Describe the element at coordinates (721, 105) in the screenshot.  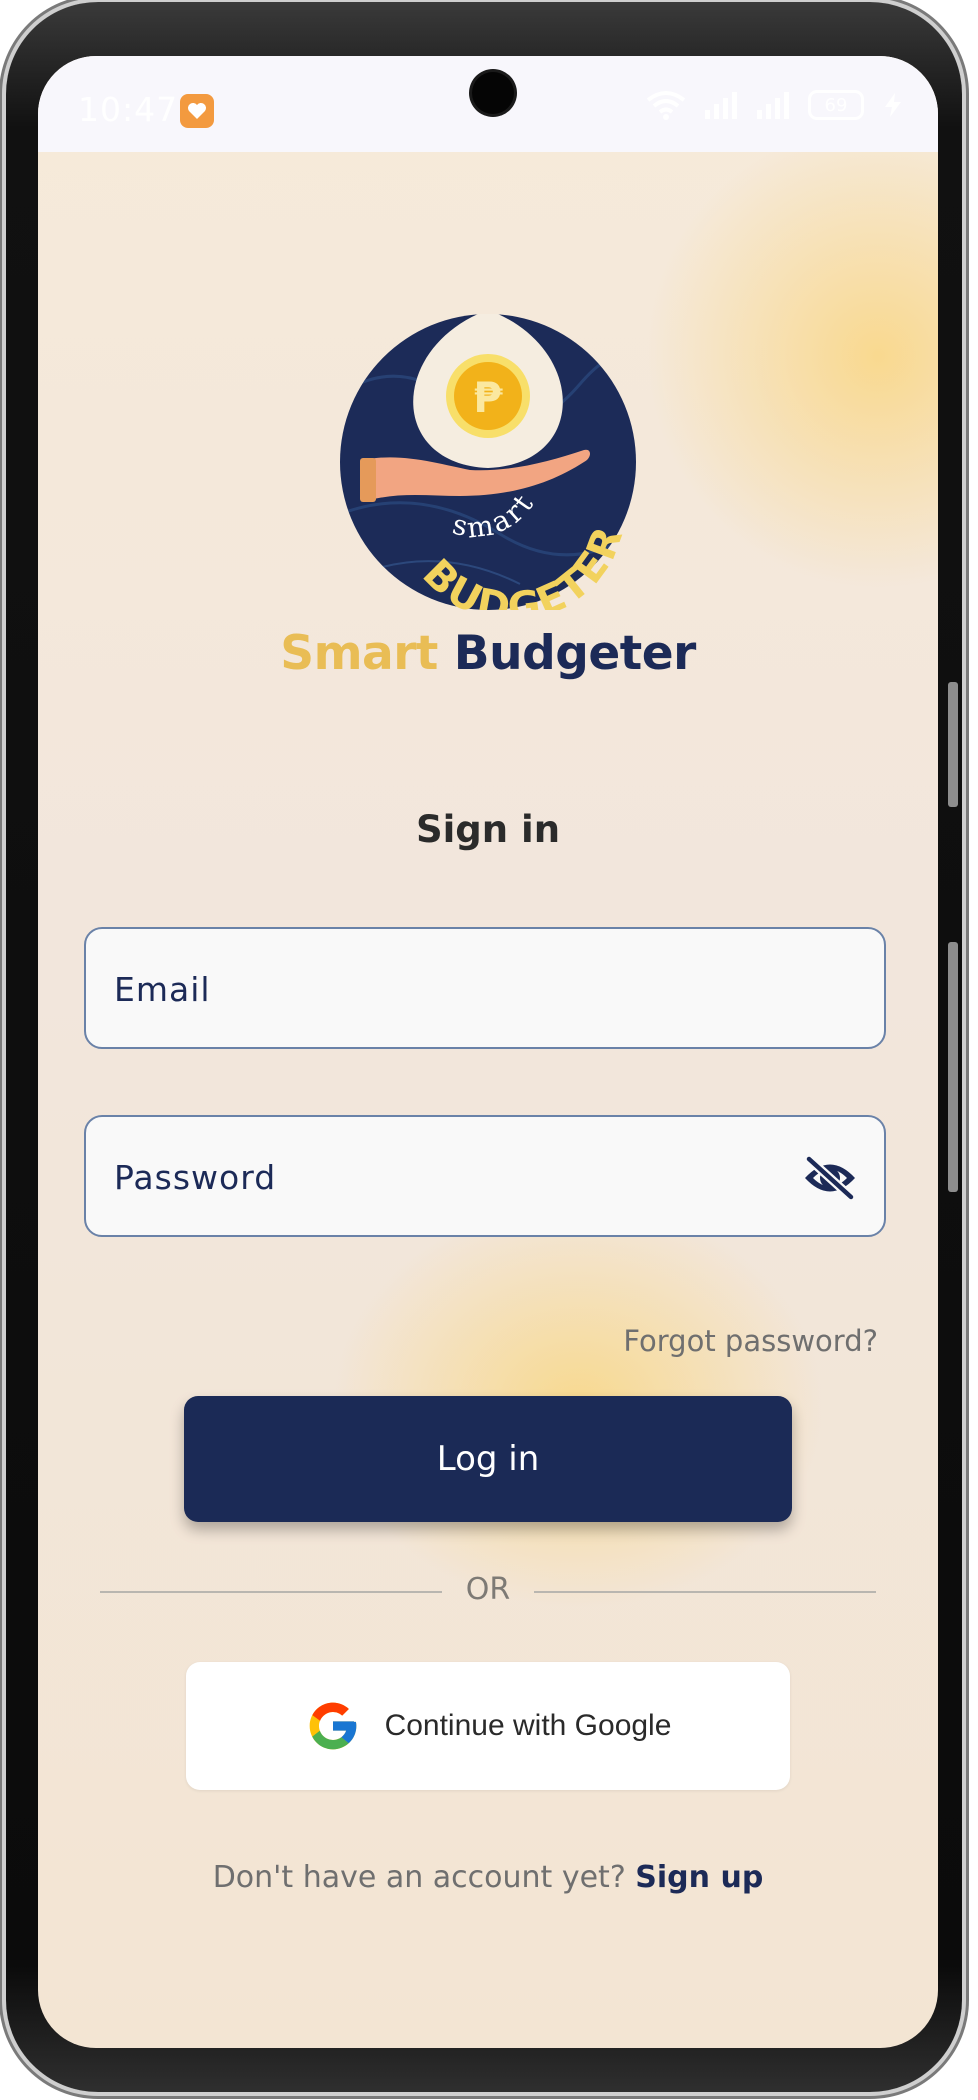
I see `signal-icon` at that location.